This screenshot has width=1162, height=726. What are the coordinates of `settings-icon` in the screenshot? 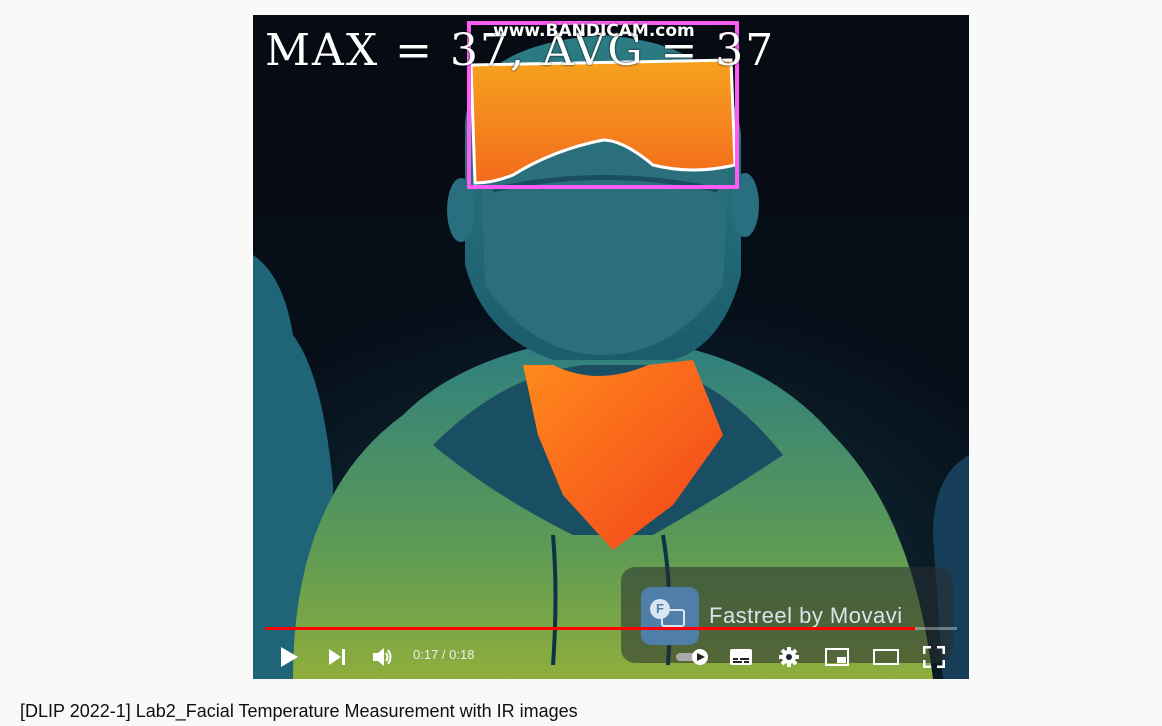 It's located at (789, 657).